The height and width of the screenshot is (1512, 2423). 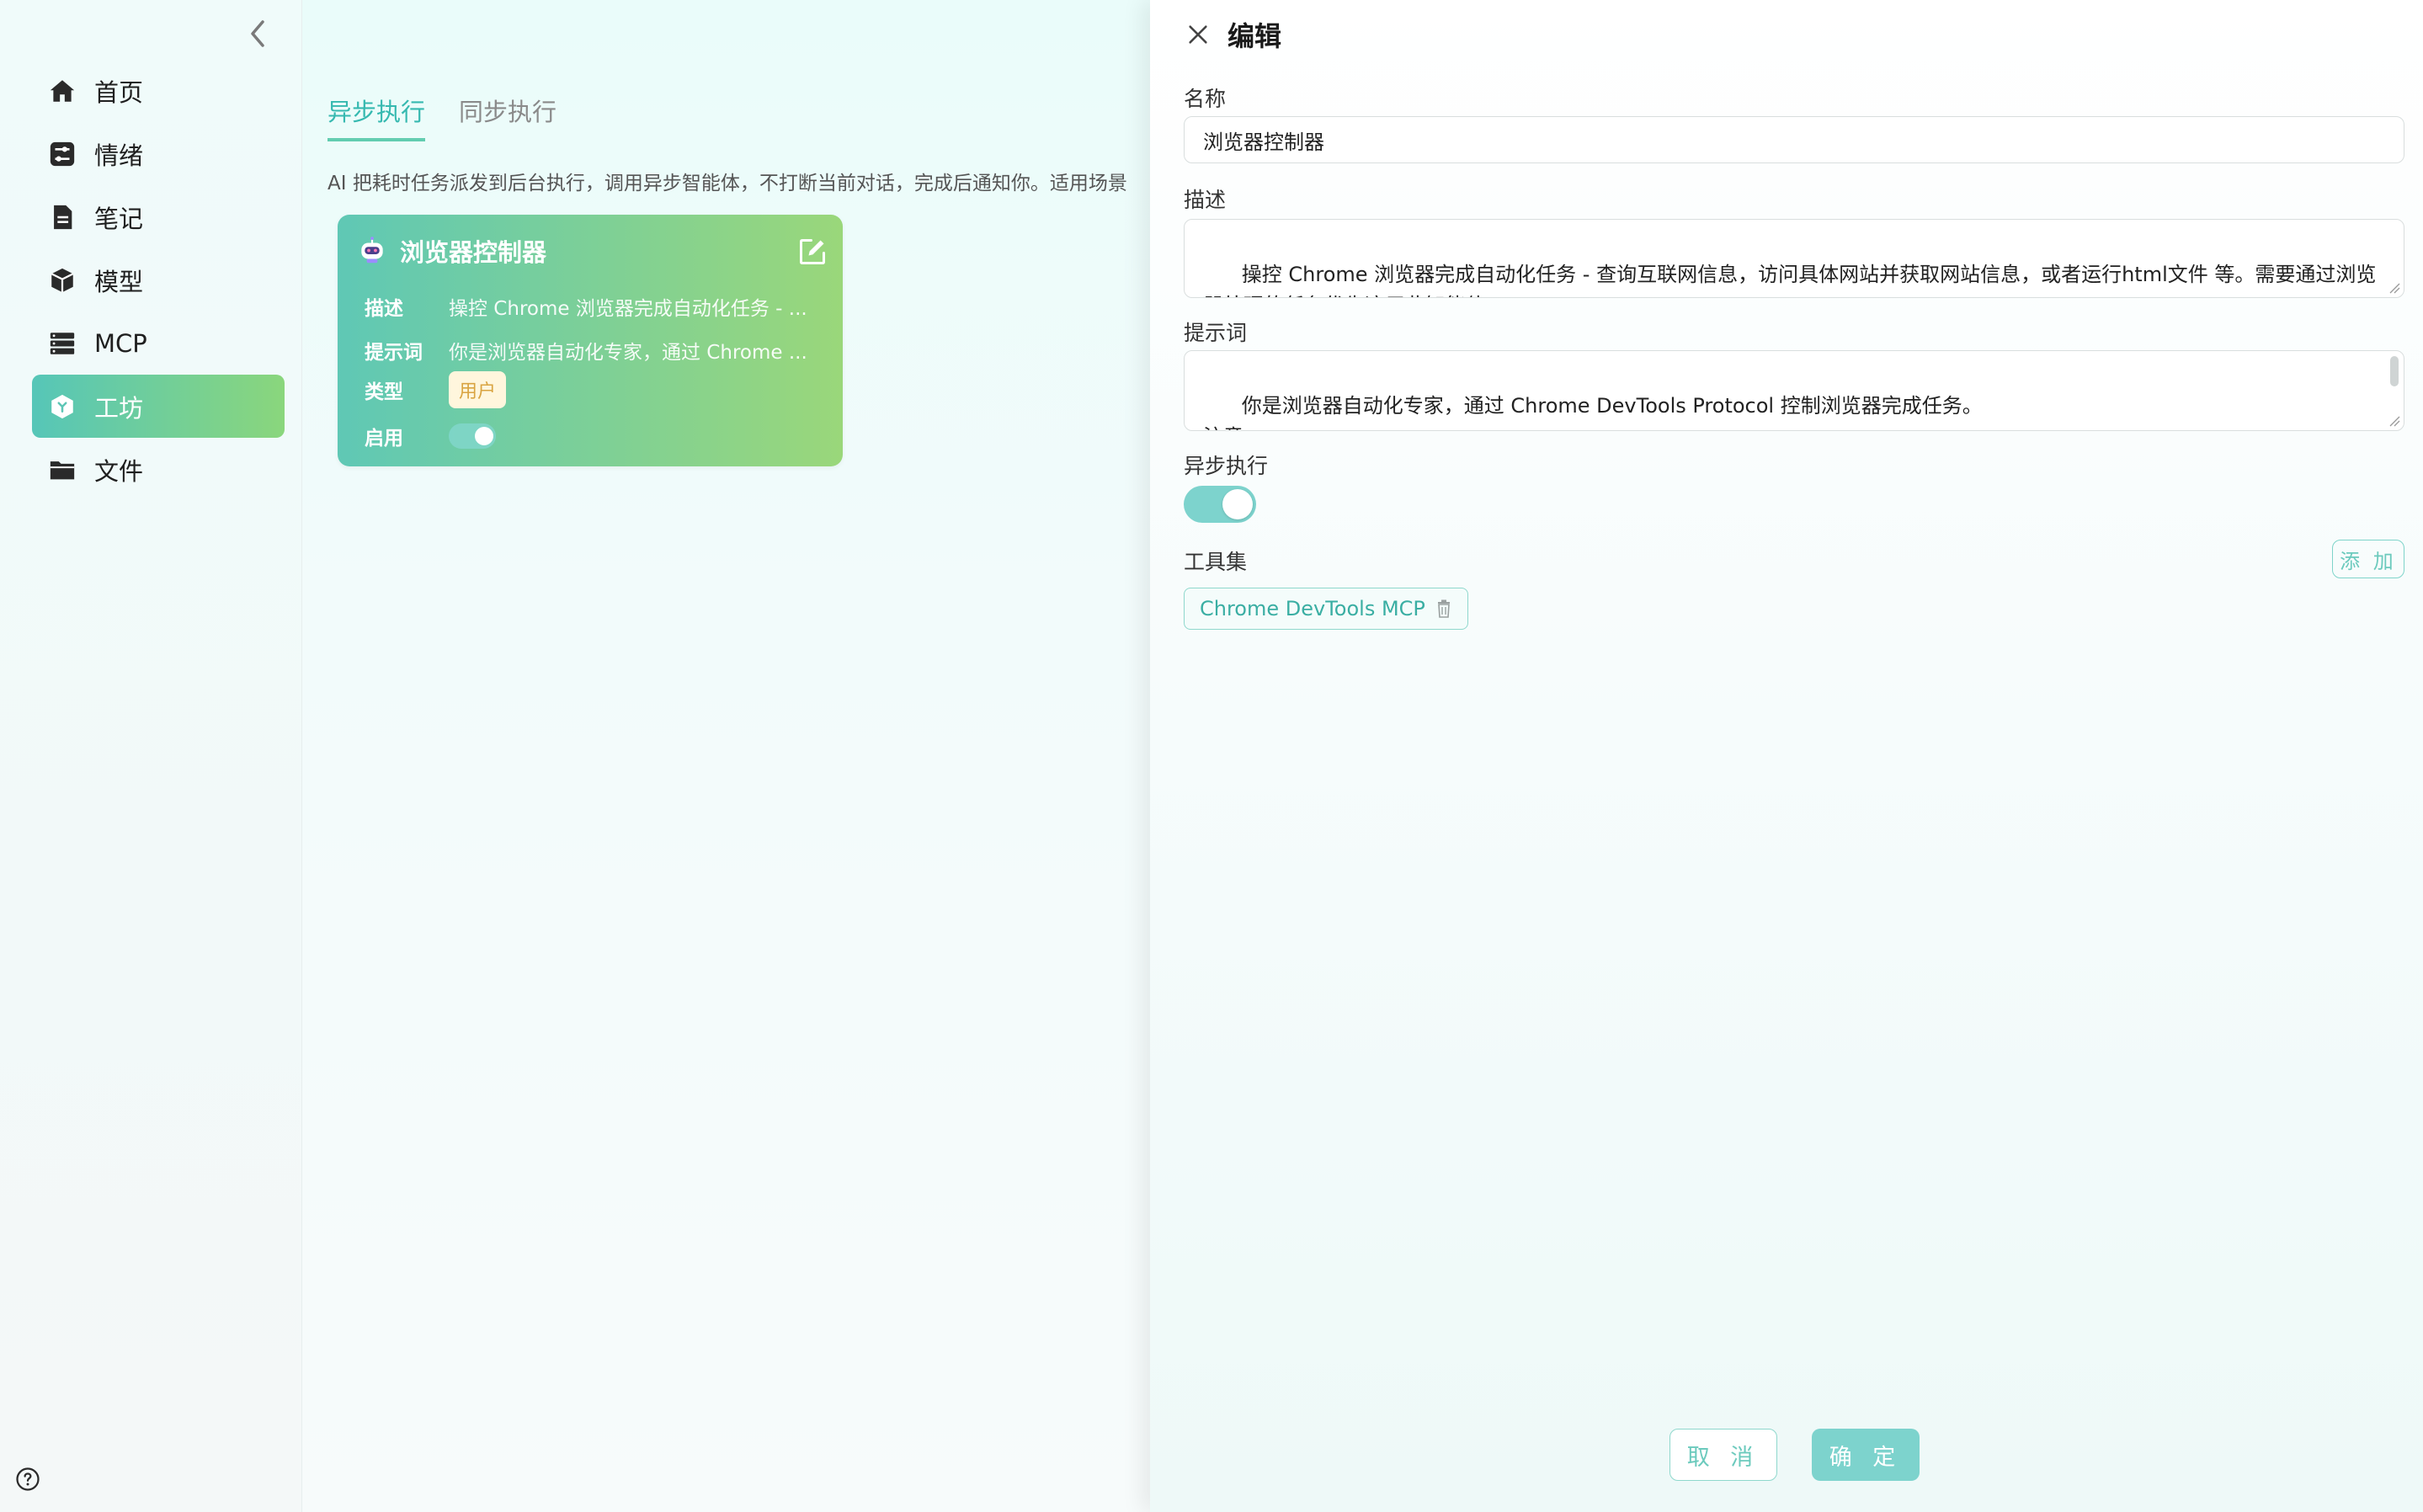 I want to click on card-enabled-label: 启用, so click(x=384, y=439).